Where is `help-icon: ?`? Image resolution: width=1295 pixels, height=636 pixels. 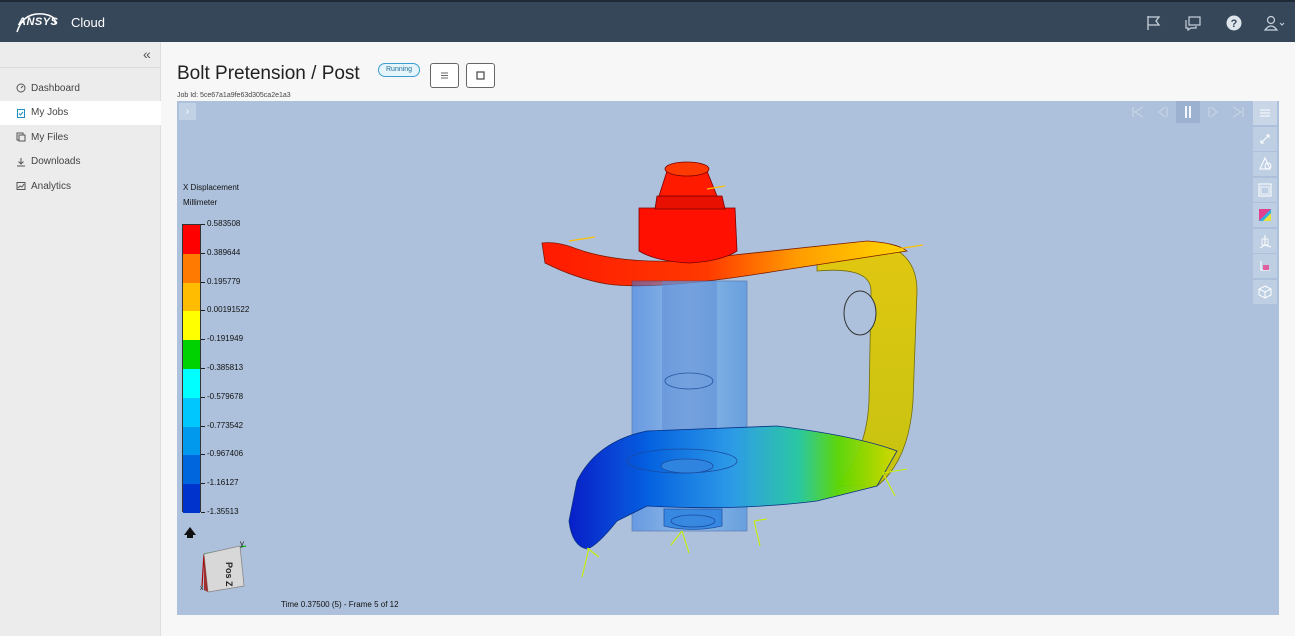 help-icon: ? is located at coordinates (1234, 23).